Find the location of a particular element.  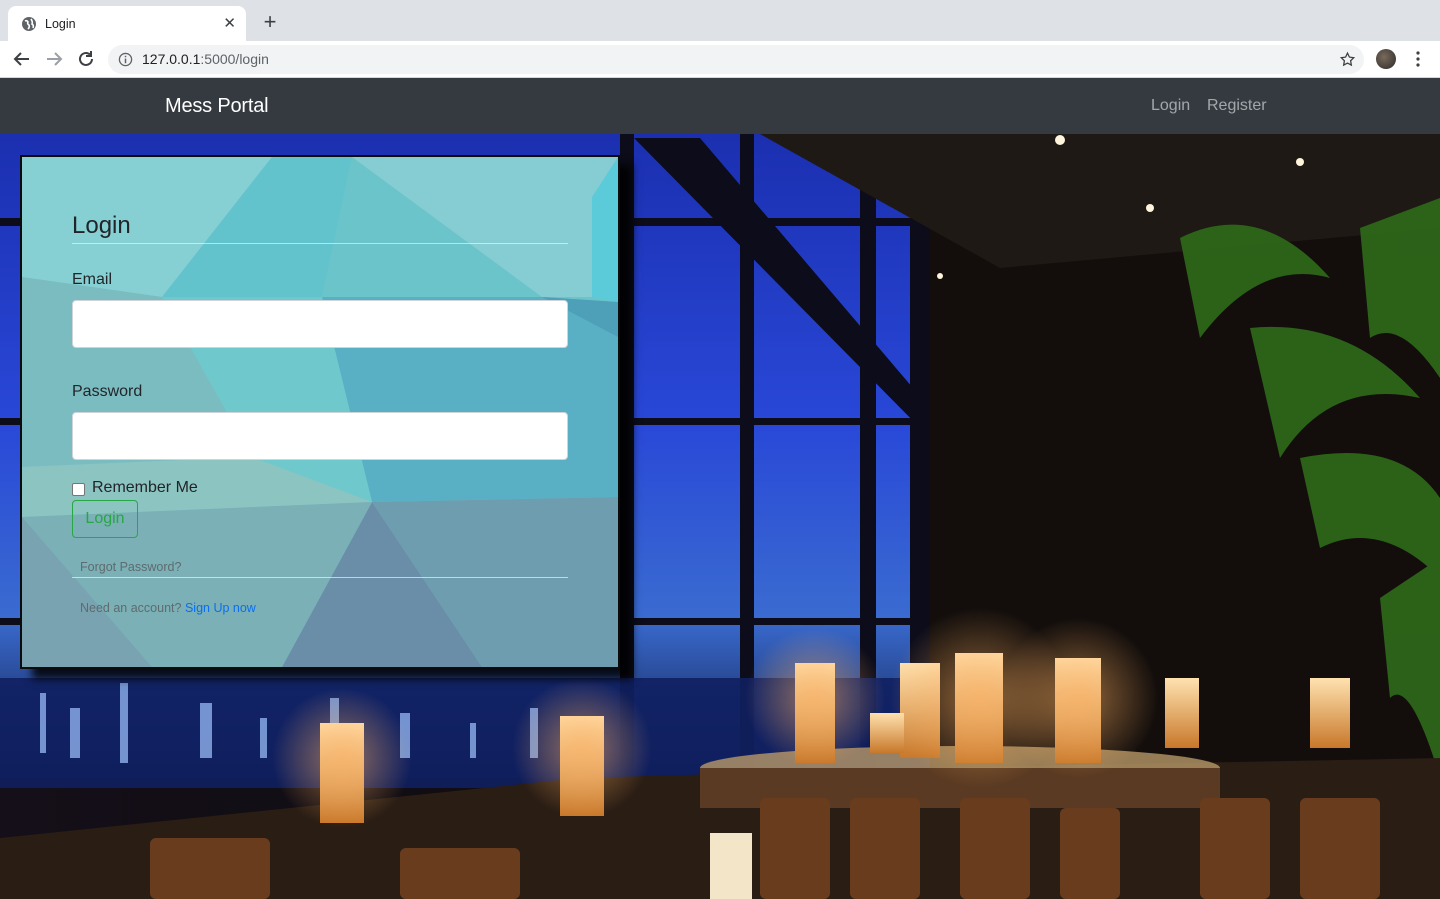

back-arrow-icon is located at coordinates (22, 59).